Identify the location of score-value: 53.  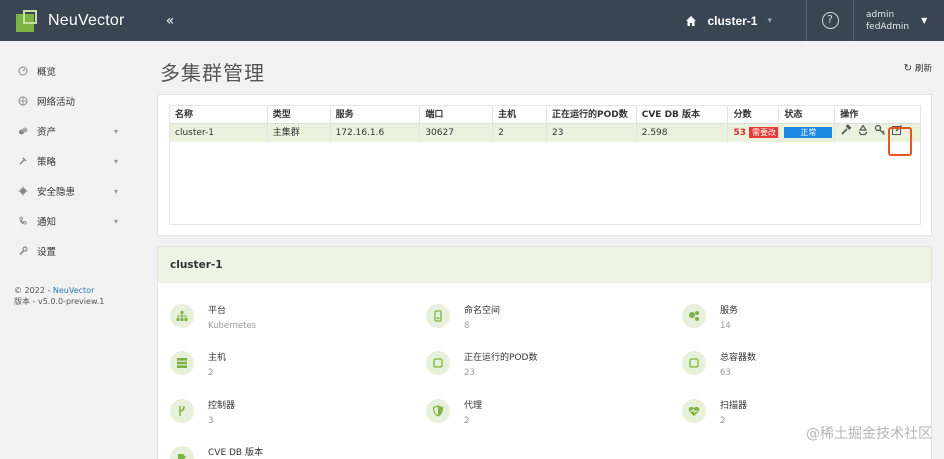
(740, 133).